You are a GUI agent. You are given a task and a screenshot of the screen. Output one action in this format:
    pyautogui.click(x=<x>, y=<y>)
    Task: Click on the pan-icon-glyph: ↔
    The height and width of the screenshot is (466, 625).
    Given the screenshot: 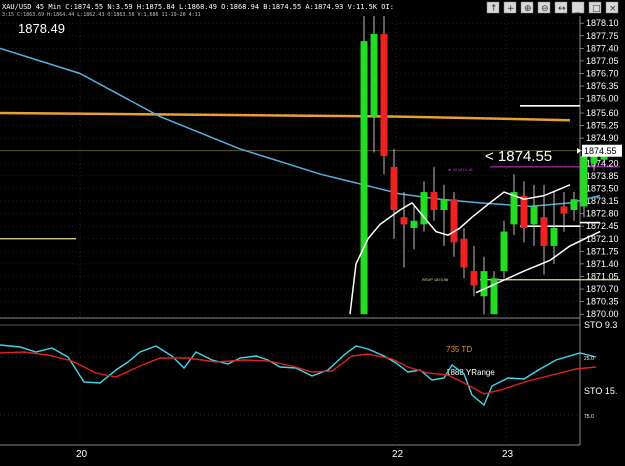 What is the action you would take?
    pyautogui.click(x=562, y=9)
    